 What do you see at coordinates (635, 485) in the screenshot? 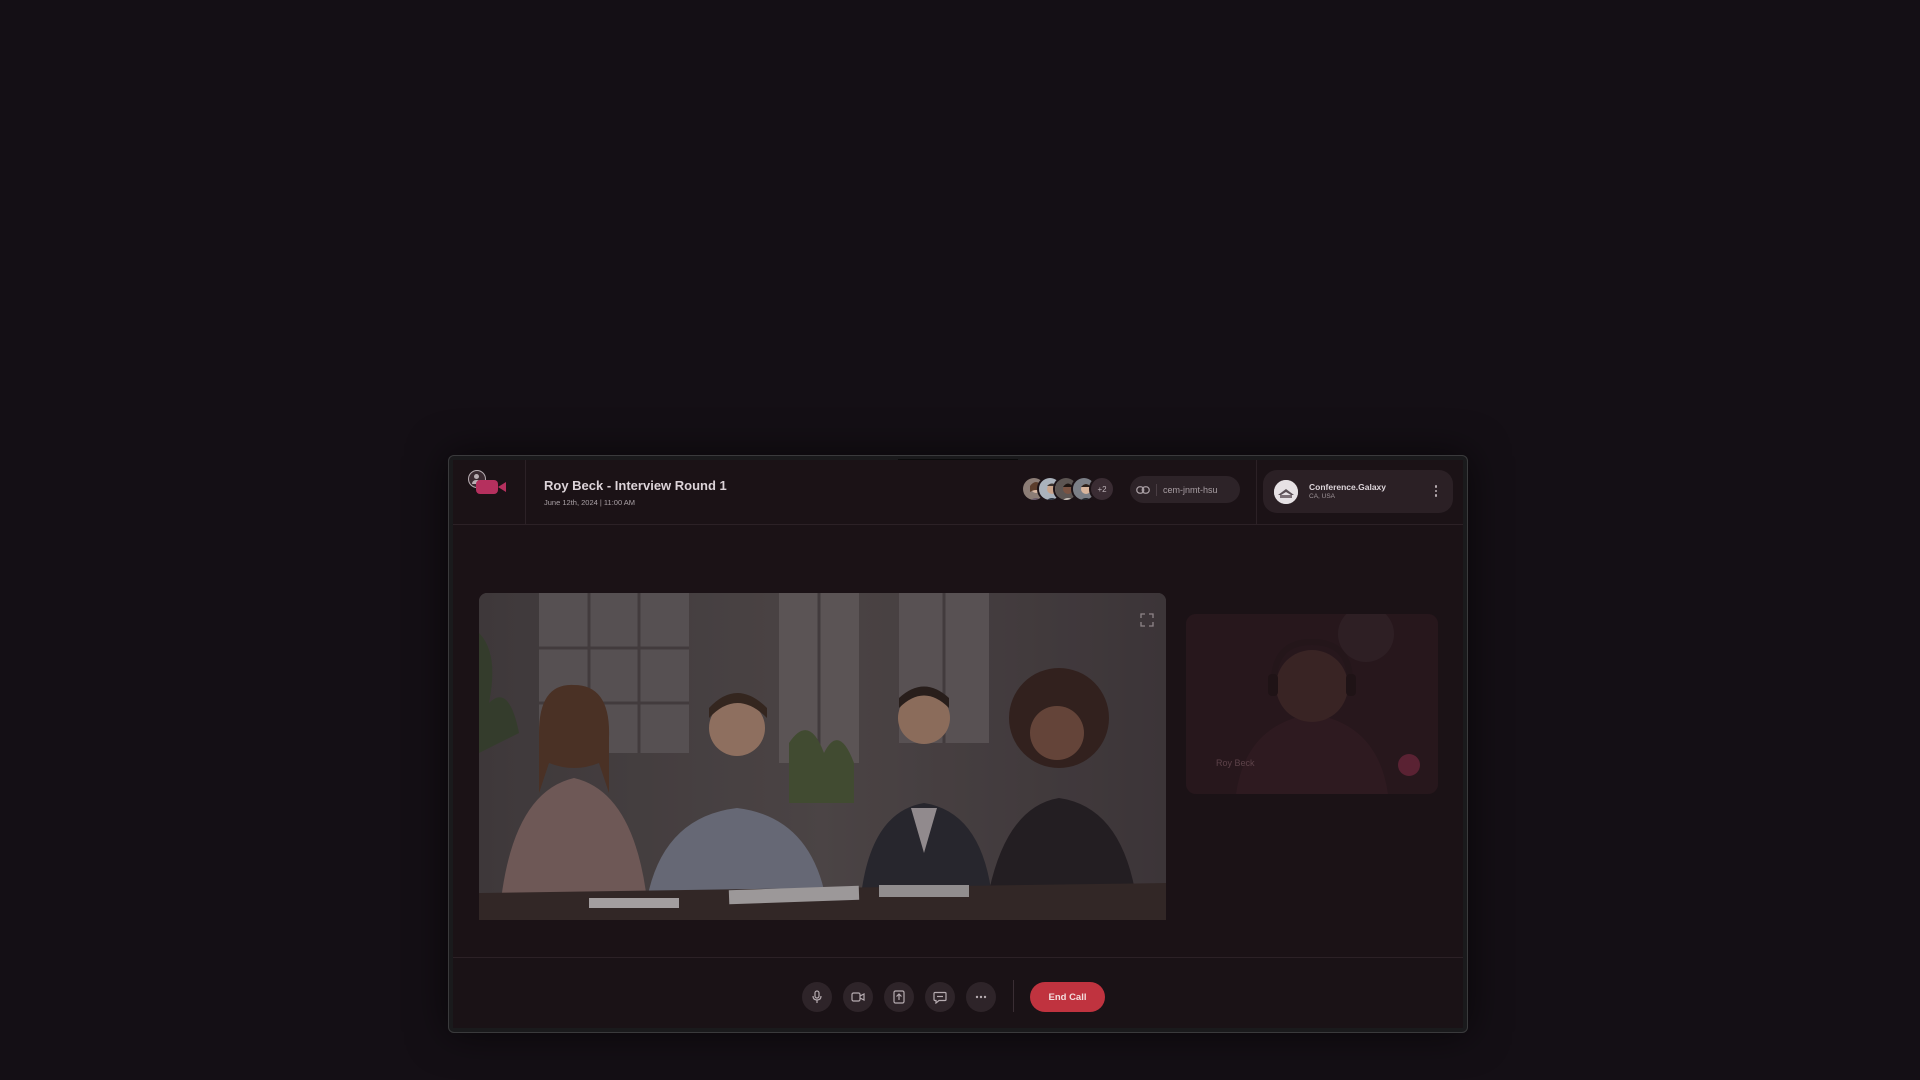
I see `meeting-title: Roy Beck - Interview Round 1` at bounding box center [635, 485].